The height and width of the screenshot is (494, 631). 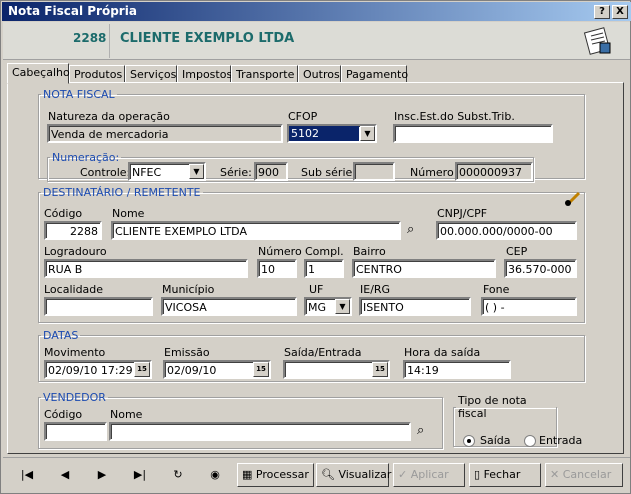 I want to click on saida-label: Saída/Entrada, so click(x=323, y=352).